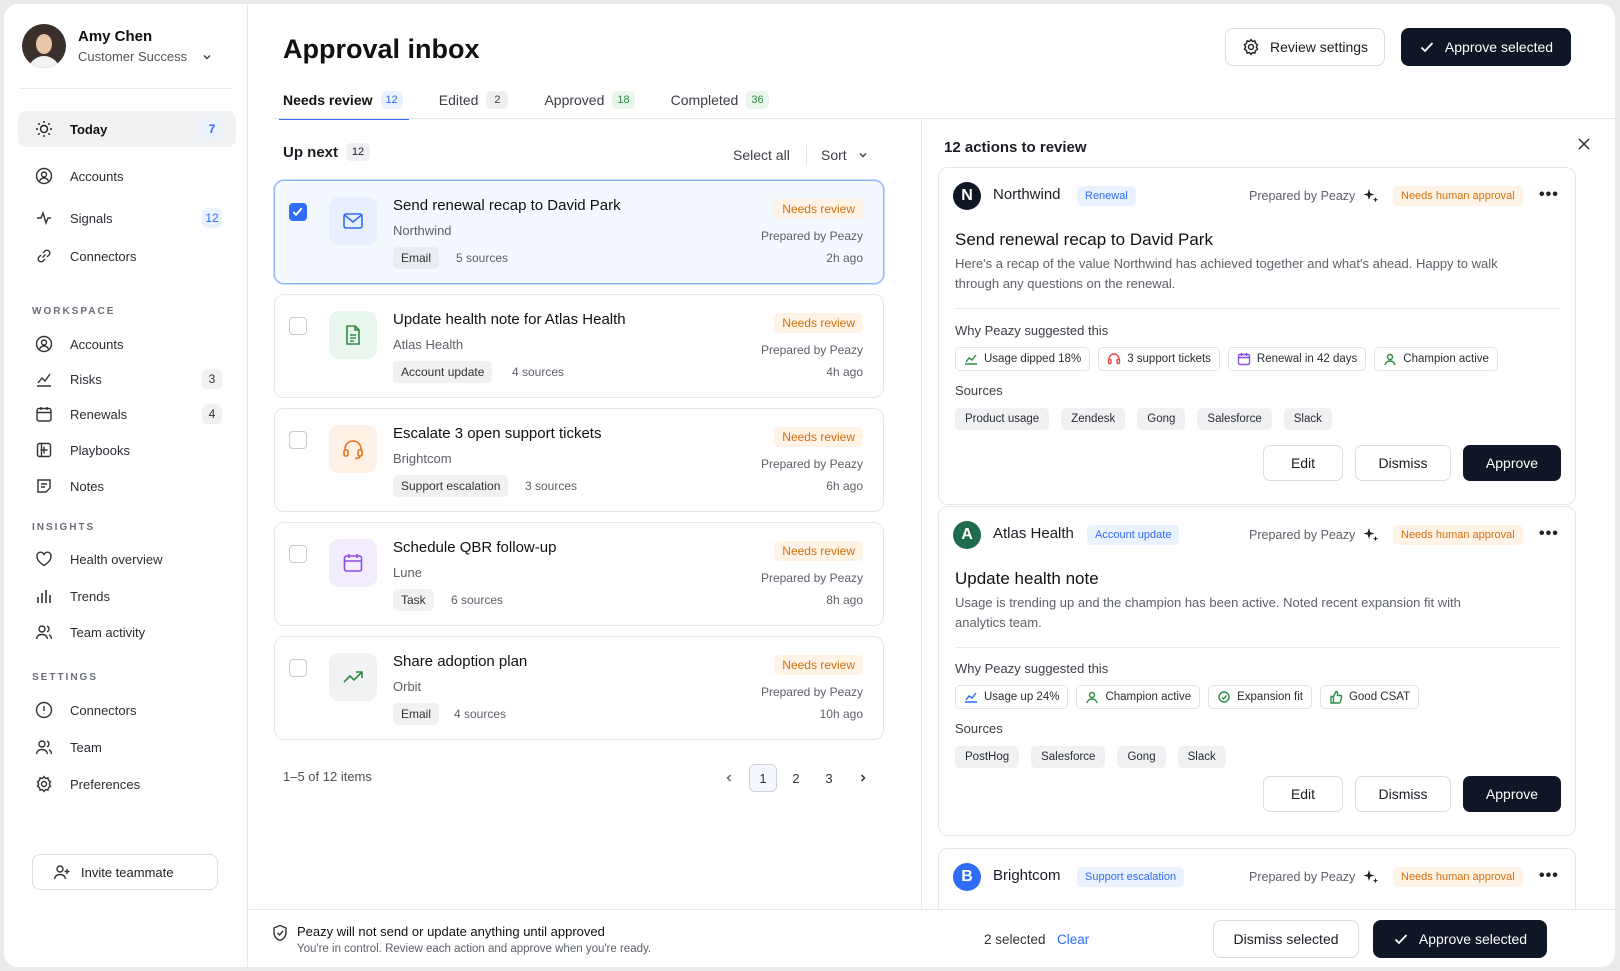  What do you see at coordinates (844, 486) in the screenshot?
I see `item-time: 6h ago` at bounding box center [844, 486].